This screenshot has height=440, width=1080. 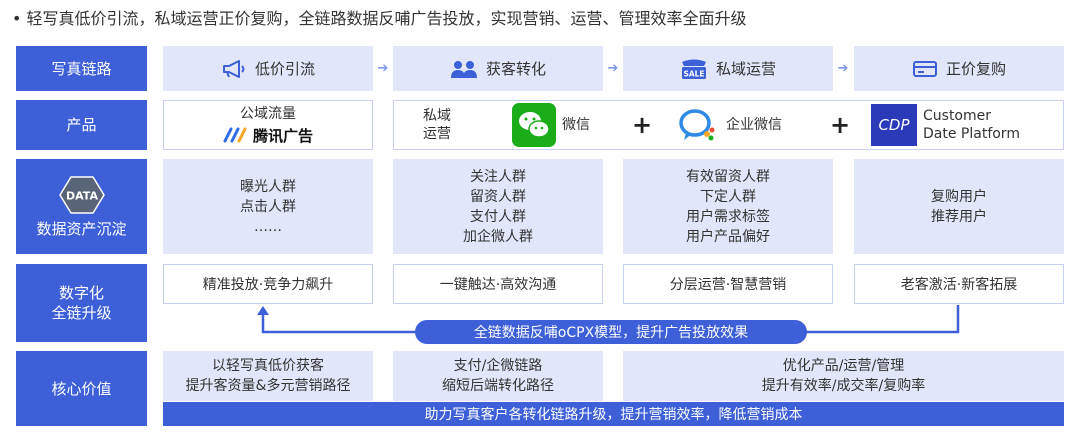 I want to click on feedback-loop-text: 全链数据反哺oCPX模型，提升广告投放效果, so click(x=611, y=333).